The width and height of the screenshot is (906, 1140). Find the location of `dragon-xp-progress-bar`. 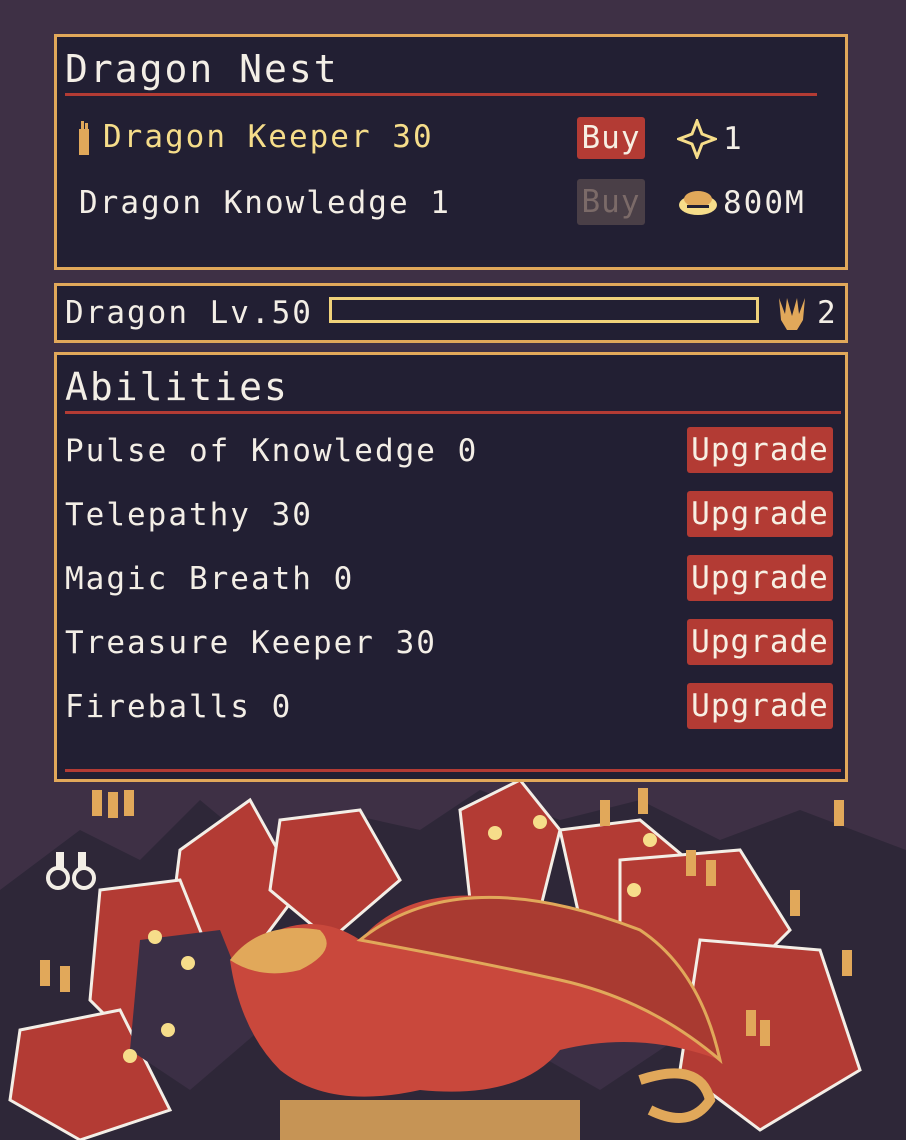

dragon-xp-progress-bar is located at coordinates (544, 310).